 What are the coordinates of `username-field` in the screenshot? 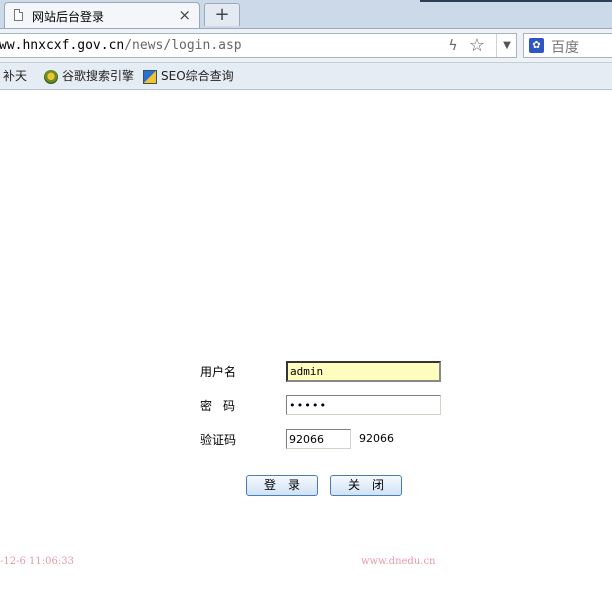 It's located at (363, 371).